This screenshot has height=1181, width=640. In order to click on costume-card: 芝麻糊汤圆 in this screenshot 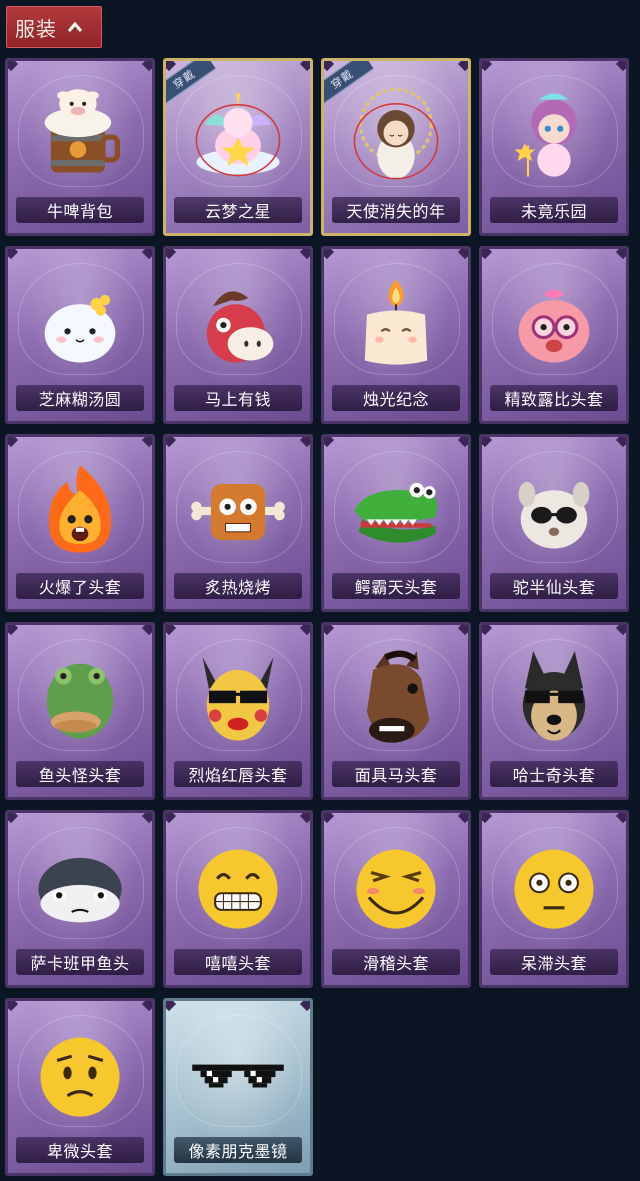, I will do `click(80, 335)`.